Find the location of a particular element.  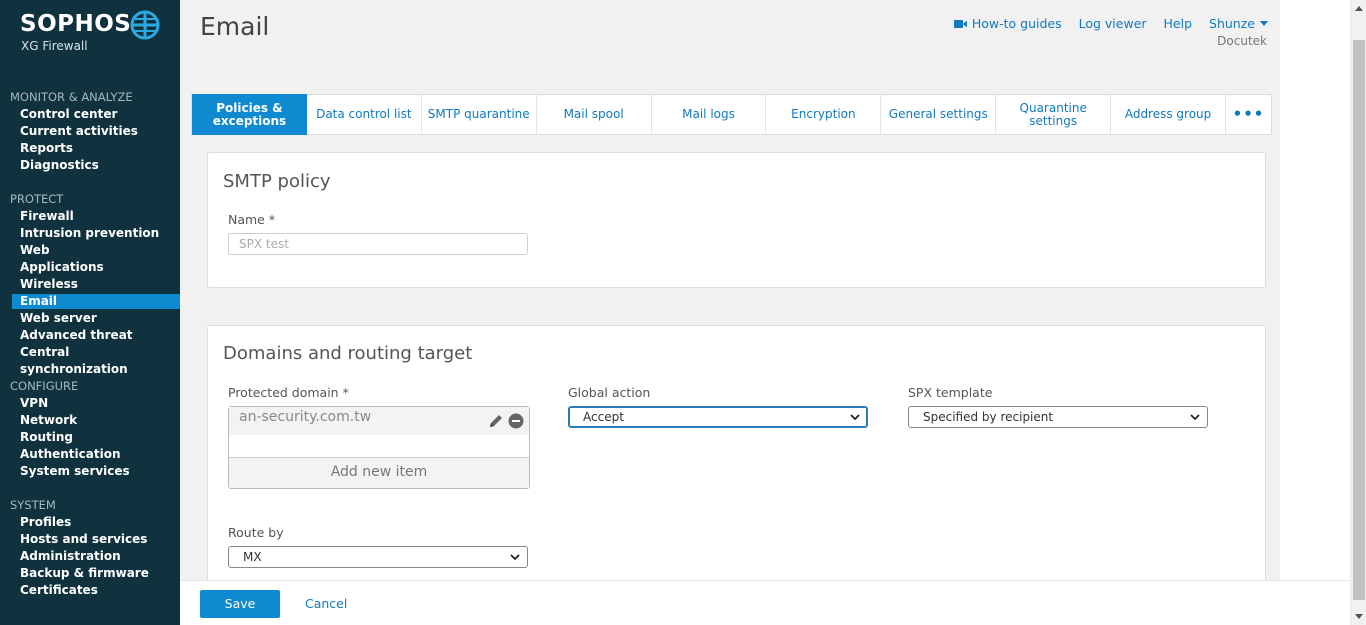

nav-item-intrusion-prevention: Intrusion prevention is located at coordinates (90, 233).